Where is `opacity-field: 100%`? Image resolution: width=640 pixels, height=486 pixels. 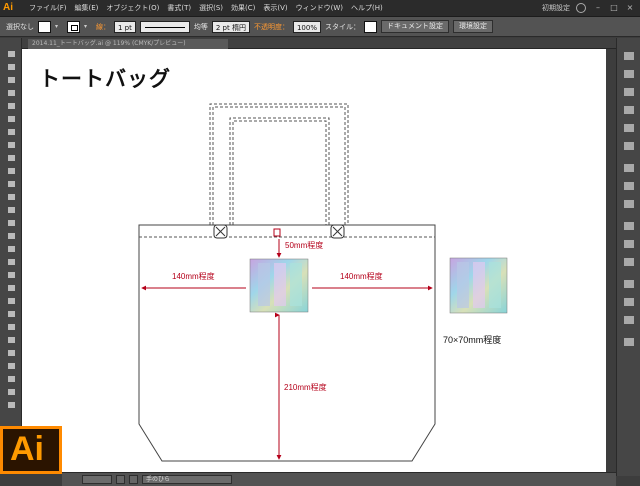 opacity-field: 100% is located at coordinates (306, 26).